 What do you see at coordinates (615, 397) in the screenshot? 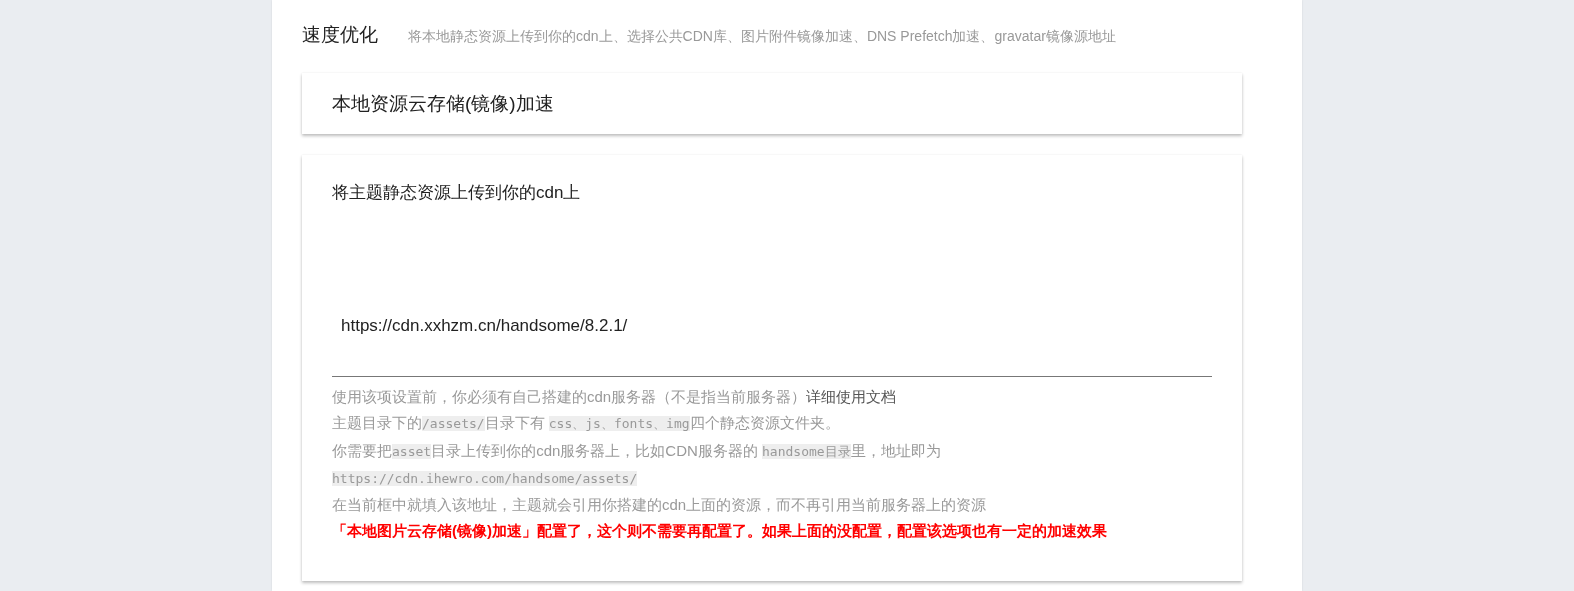
I see `help-text: 使用该项设置前，你必须有自己搭建的cdn服务器（不是指当前服务器）详细使用文档` at bounding box center [615, 397].